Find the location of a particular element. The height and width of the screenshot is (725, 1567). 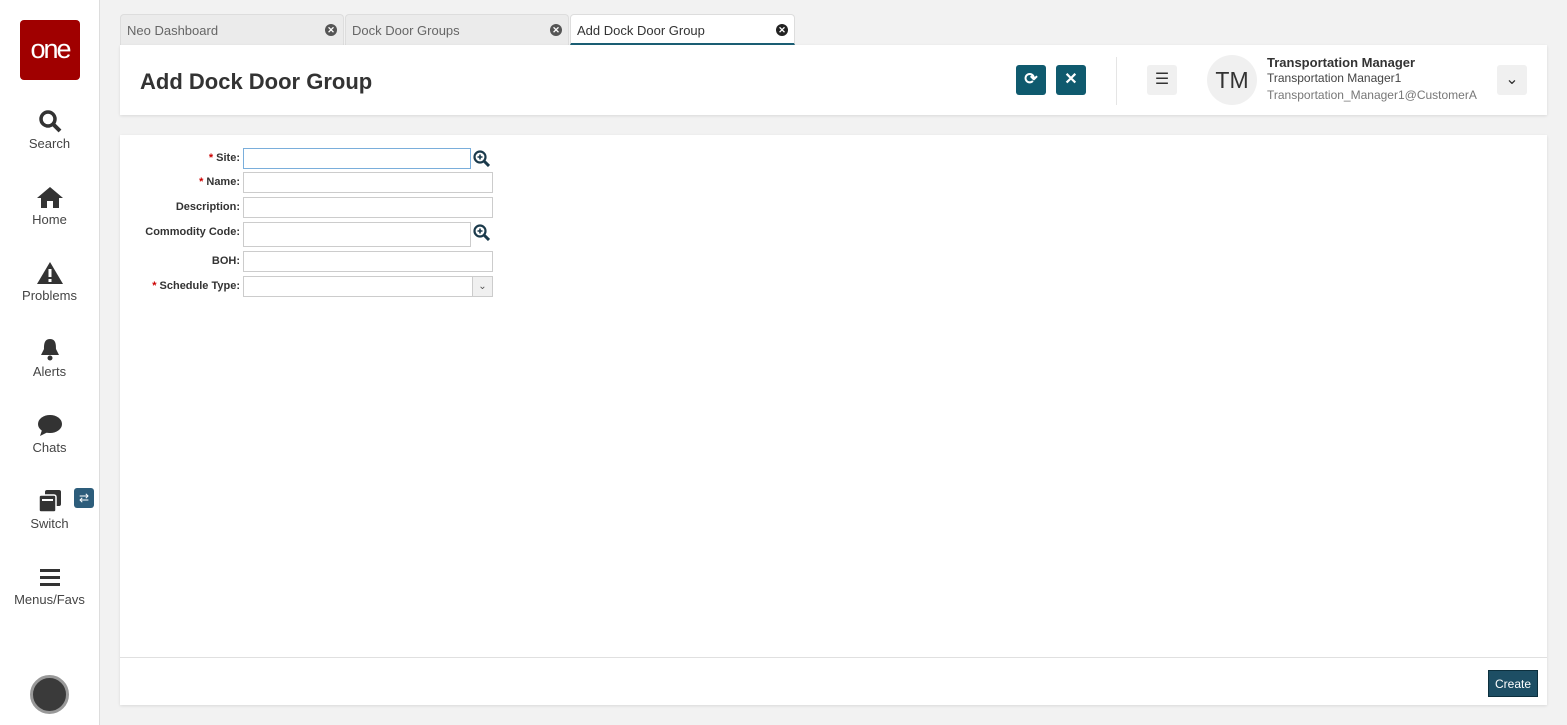

bell-icon is located at coordinates (49, 350).